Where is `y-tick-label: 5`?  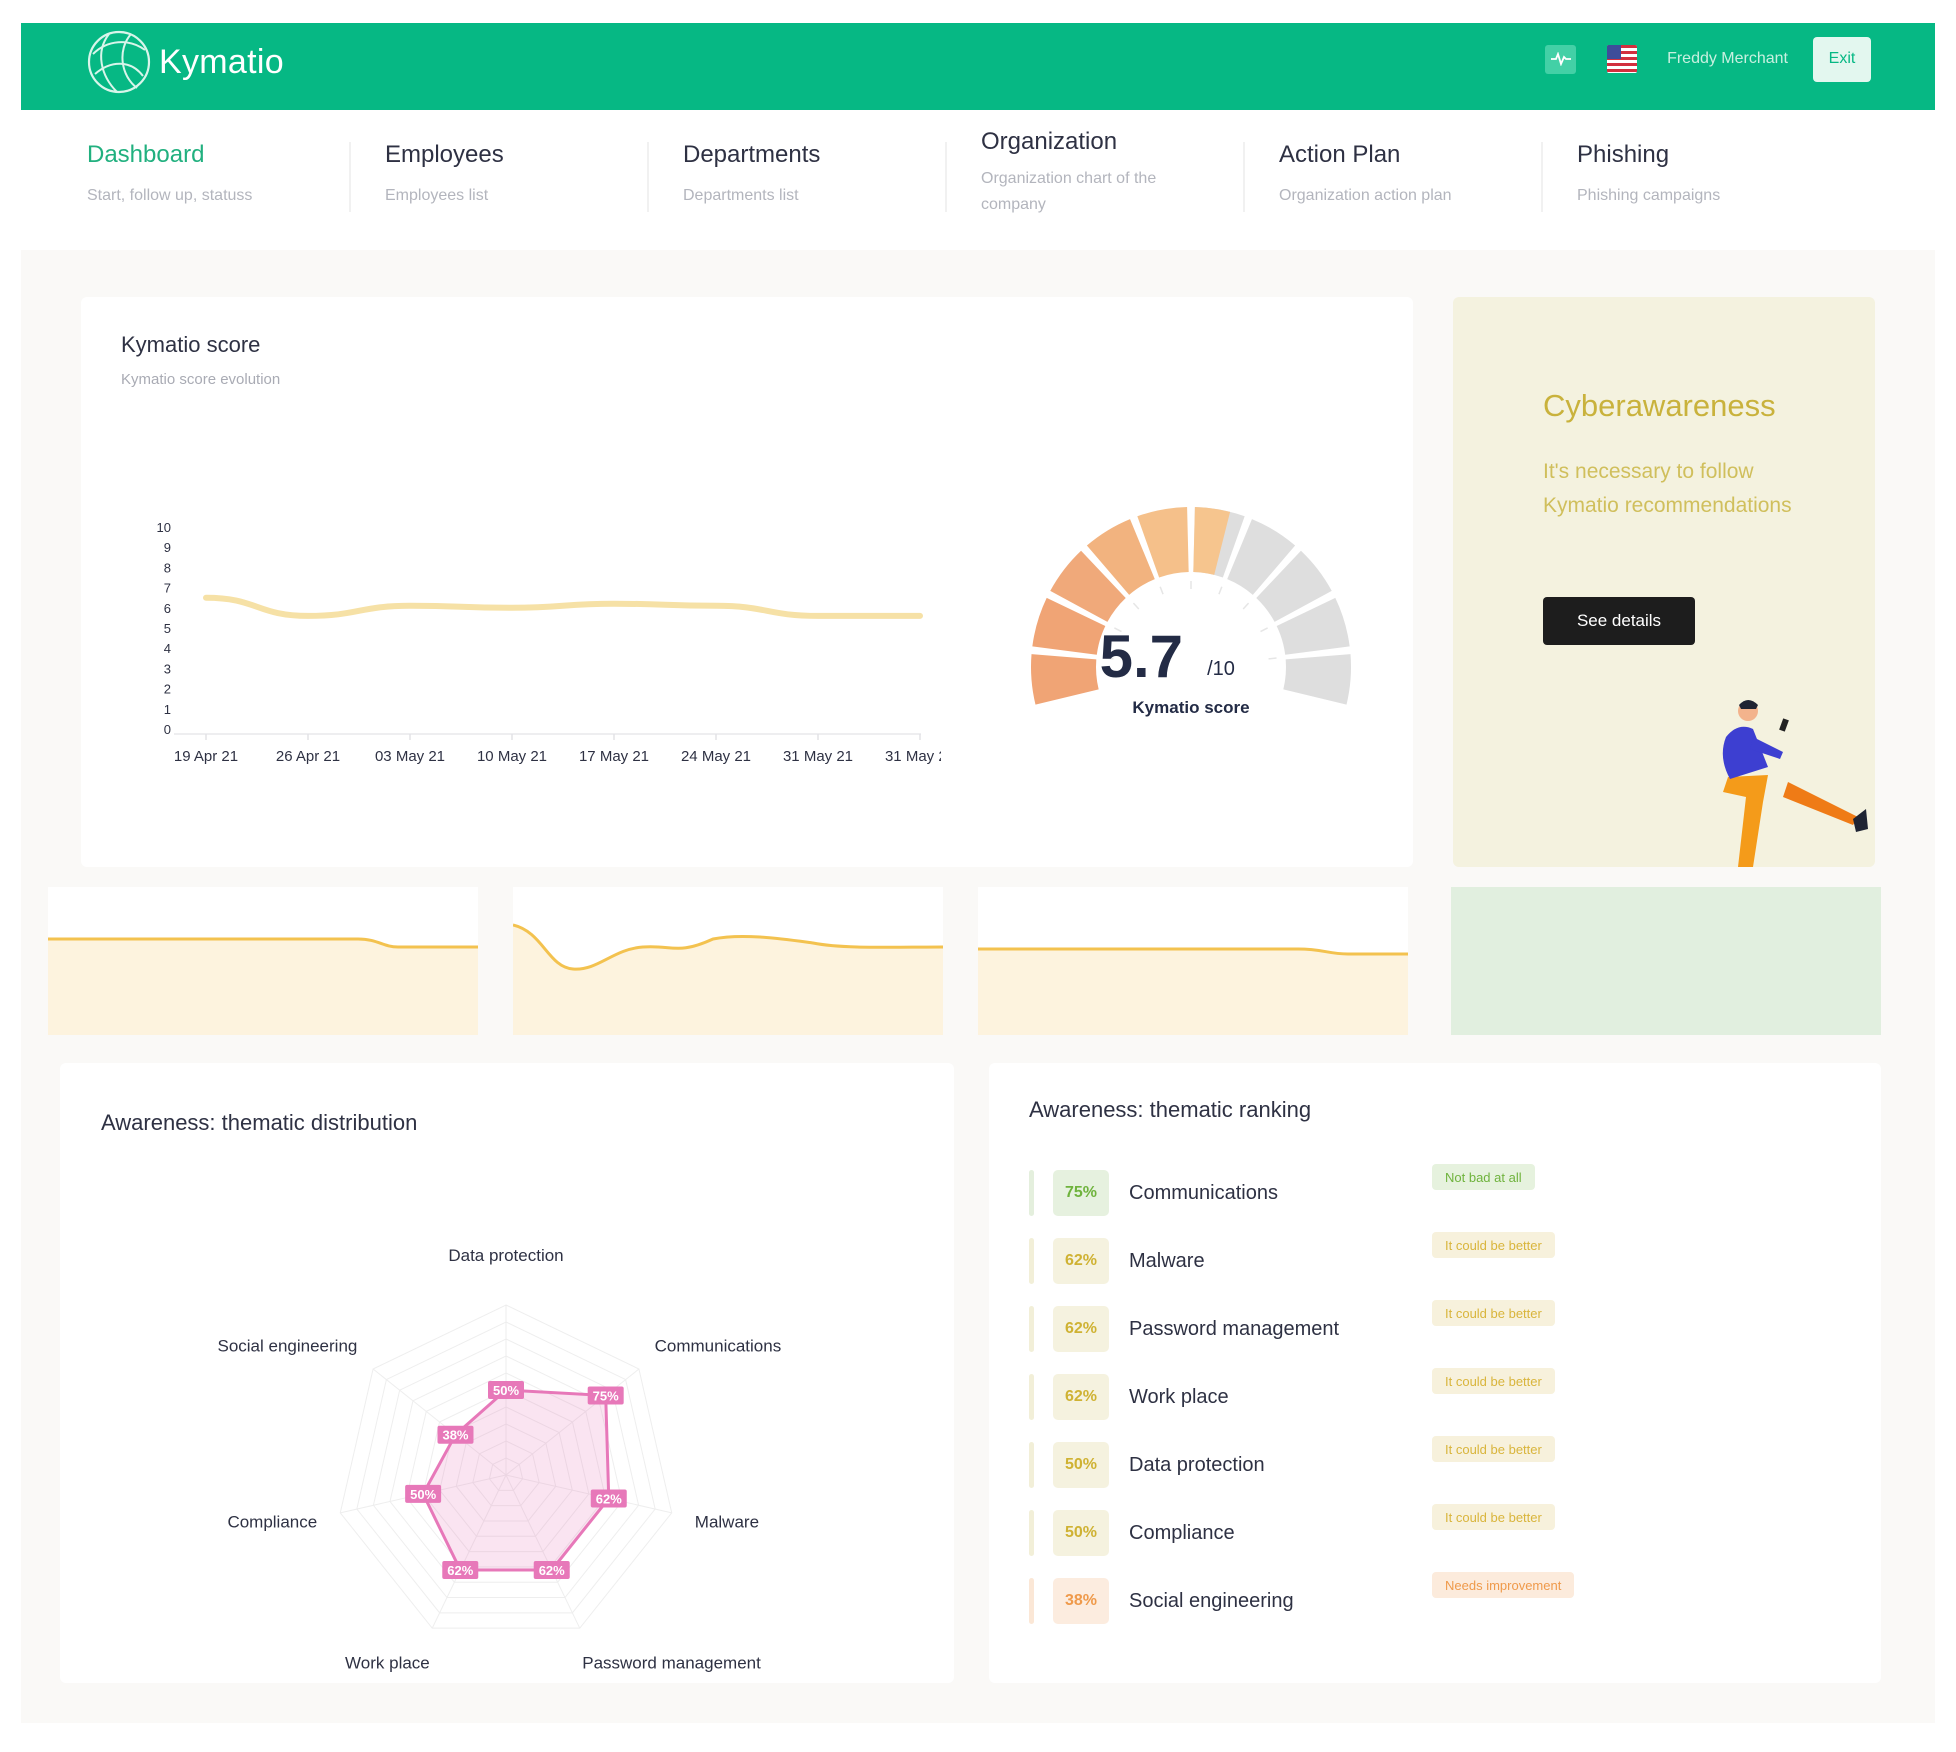
y-tick-label: 5 is located at coordinates (167, 628).